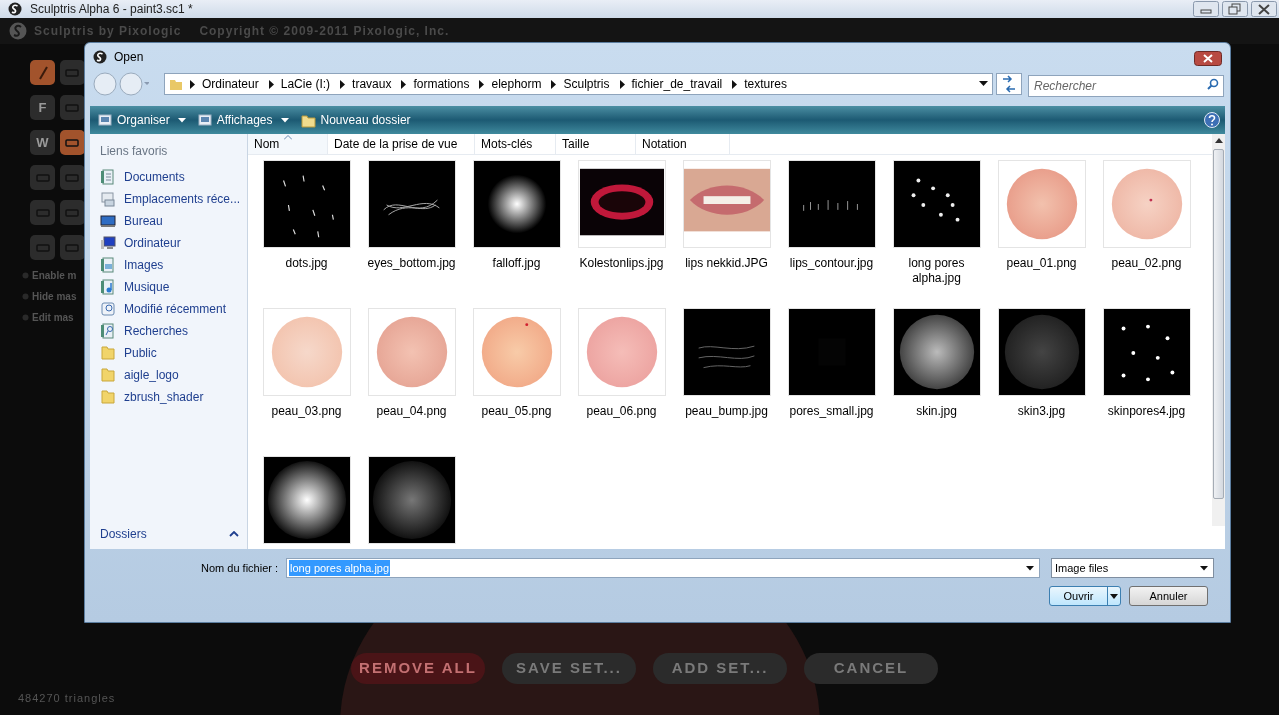 The width and height of the screenshot is (1279, 715). What do you see at coordinates (120, 84) in the screenshot?
I see `back-forward-buttons` at bounding box center [120, 84].